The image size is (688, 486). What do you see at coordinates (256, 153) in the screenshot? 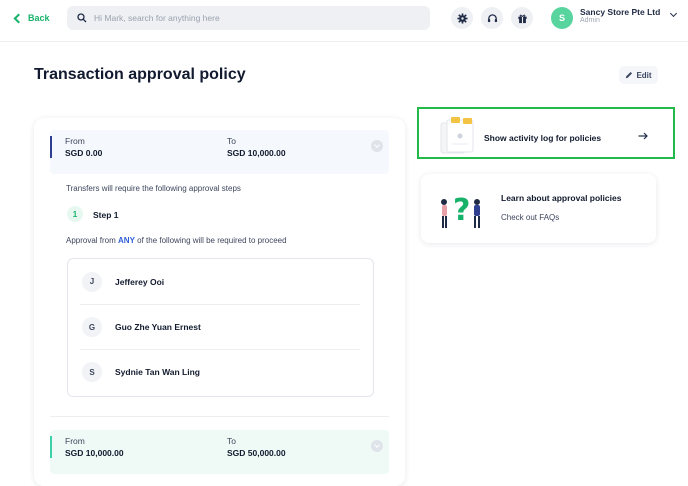
I see `to-value: SGD 10,000.00` at bounding box center [256, 153].